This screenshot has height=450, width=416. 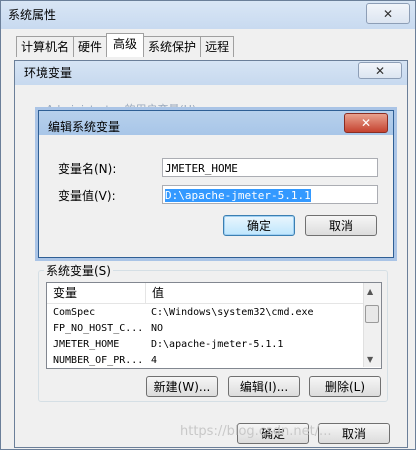 I want to click on list-header: 变量 值, so click(x=205, y=293).